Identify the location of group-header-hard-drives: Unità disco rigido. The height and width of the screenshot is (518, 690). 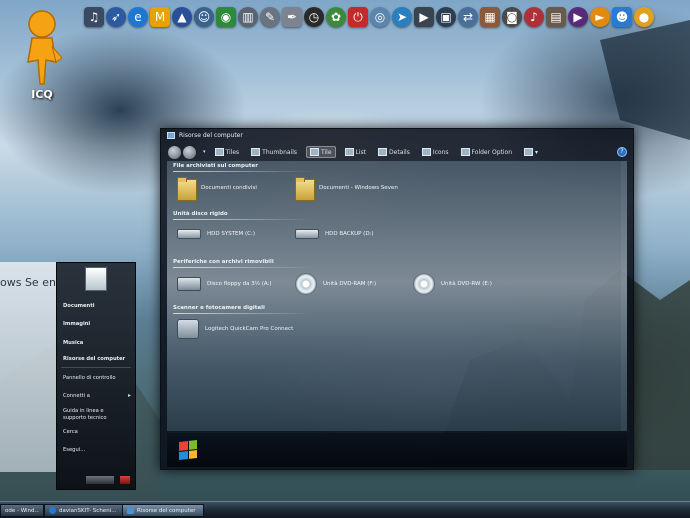
(200, 214).